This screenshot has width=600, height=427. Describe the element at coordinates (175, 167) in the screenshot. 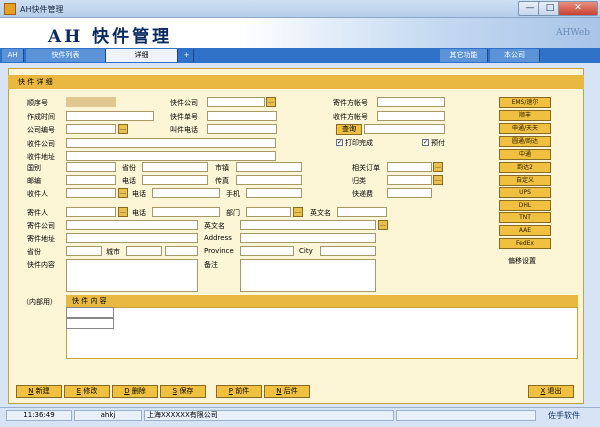

I see `province-input` at that location.